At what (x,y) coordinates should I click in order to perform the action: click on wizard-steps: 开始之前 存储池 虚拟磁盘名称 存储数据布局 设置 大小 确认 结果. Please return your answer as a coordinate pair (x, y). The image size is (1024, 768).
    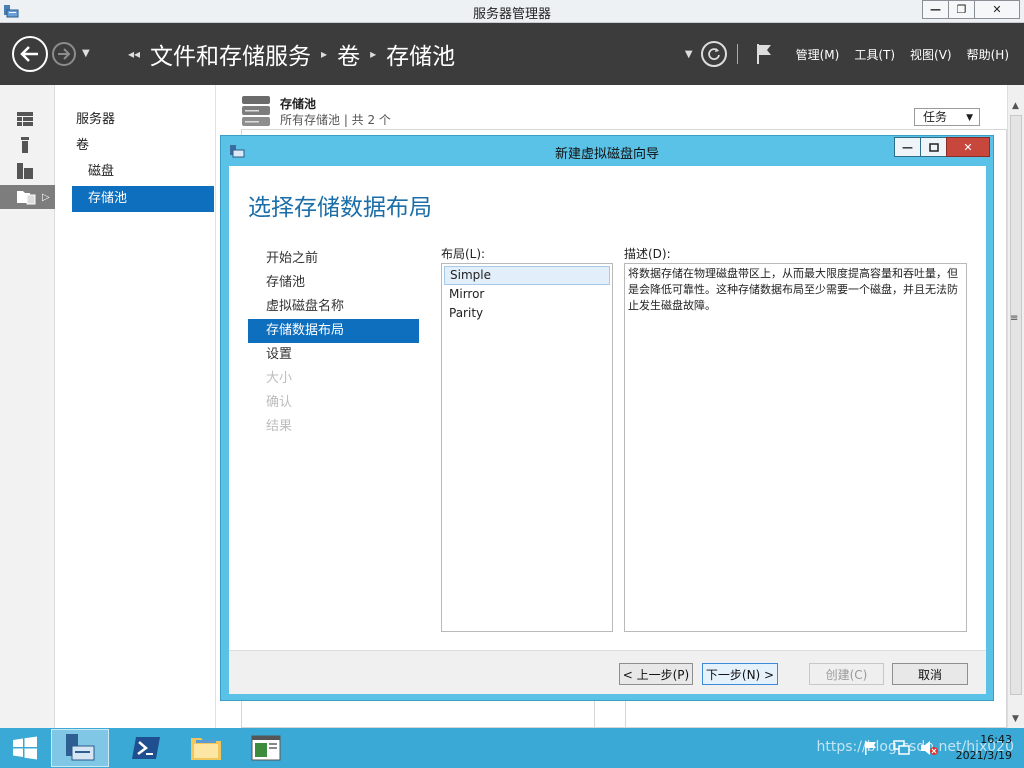
    Looking at the image, I should click on (333, 343).